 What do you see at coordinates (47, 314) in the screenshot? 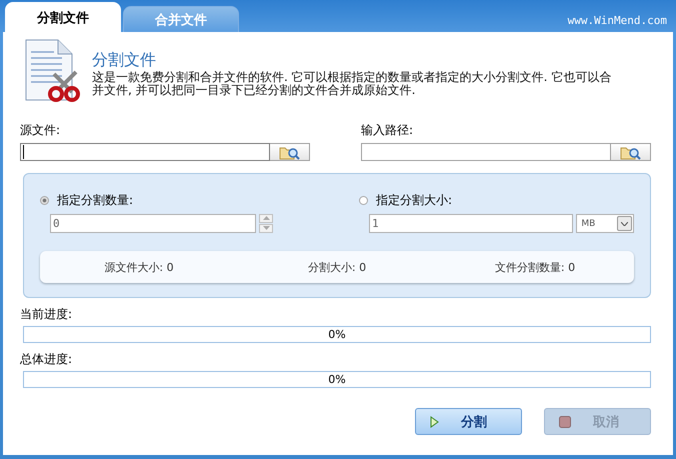
I see `progress-label: 当前进度:` at bounding box center [47, 314].